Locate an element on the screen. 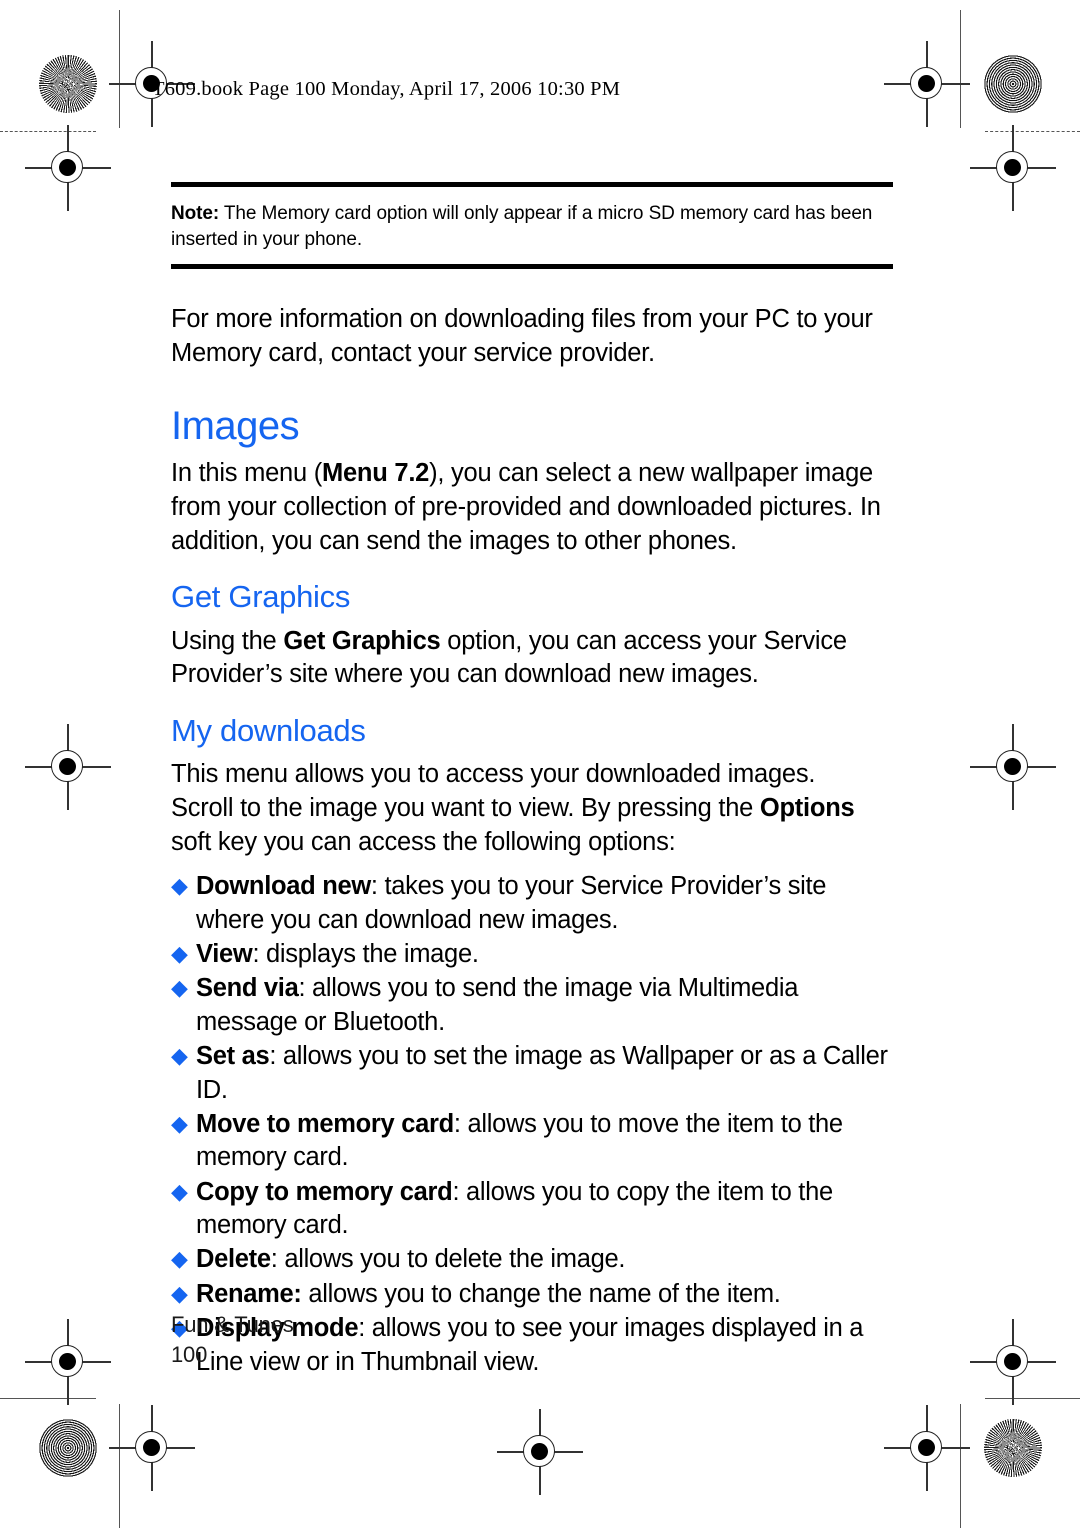  option-label: View is located at coordinates (224, 953).